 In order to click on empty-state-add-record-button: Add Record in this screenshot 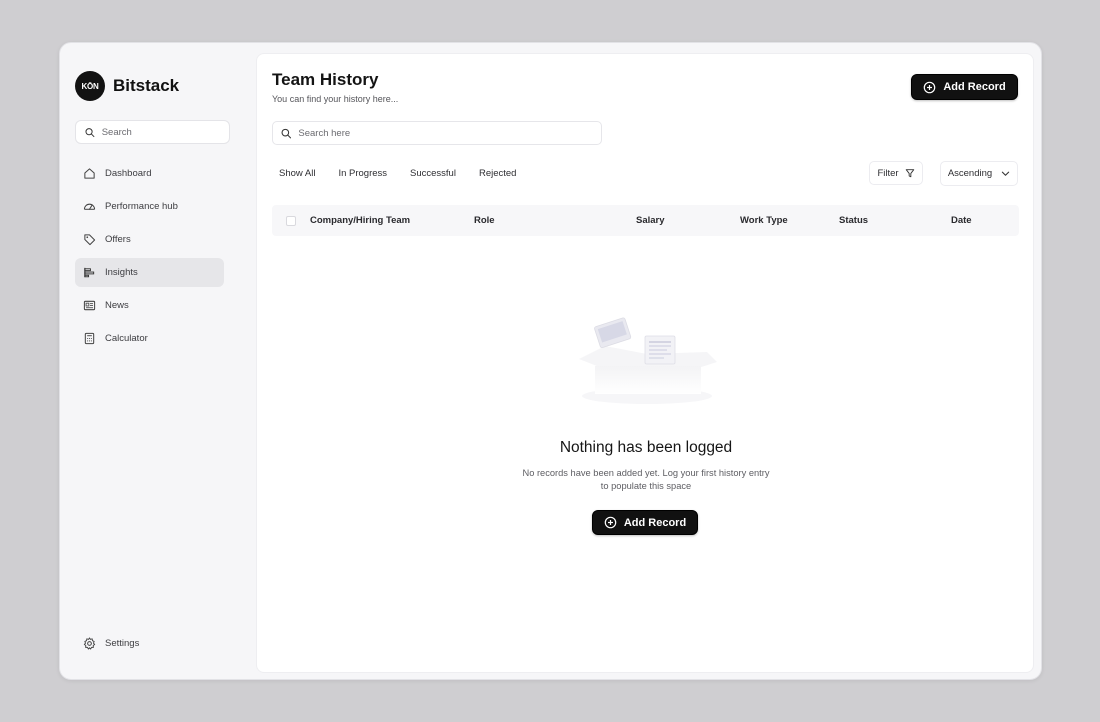, I will do `click(645, 522)`.